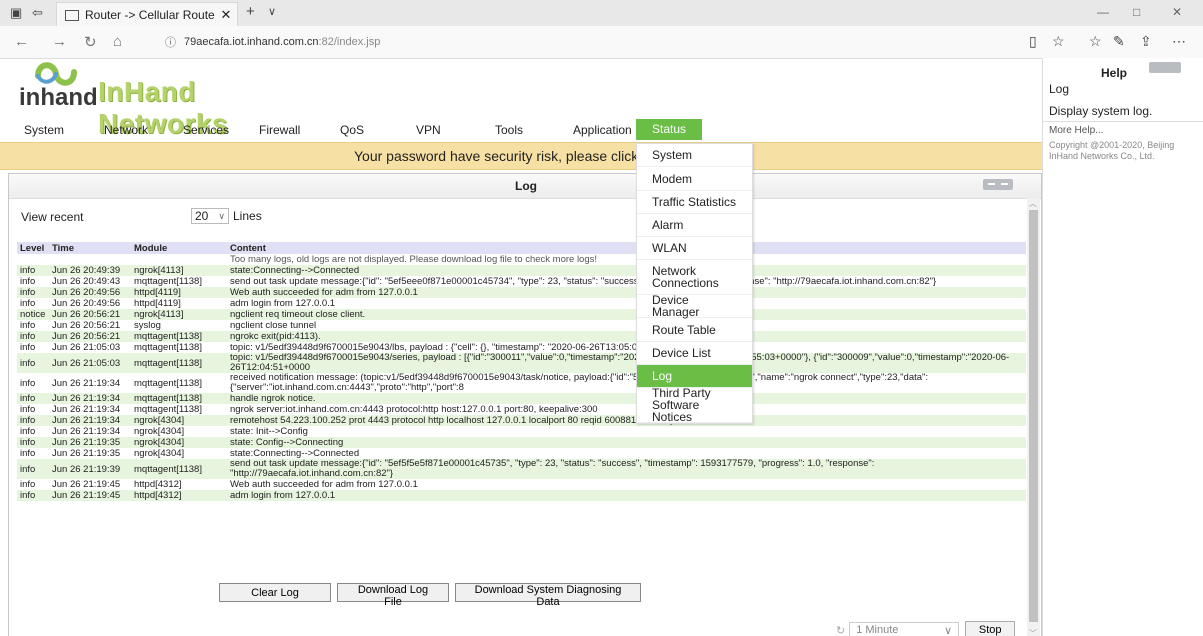 The image size is (1203, 636). Describe the element at coordinates (1179, 41) in the screenshot. I see `more-icon: ⋯` at that location.